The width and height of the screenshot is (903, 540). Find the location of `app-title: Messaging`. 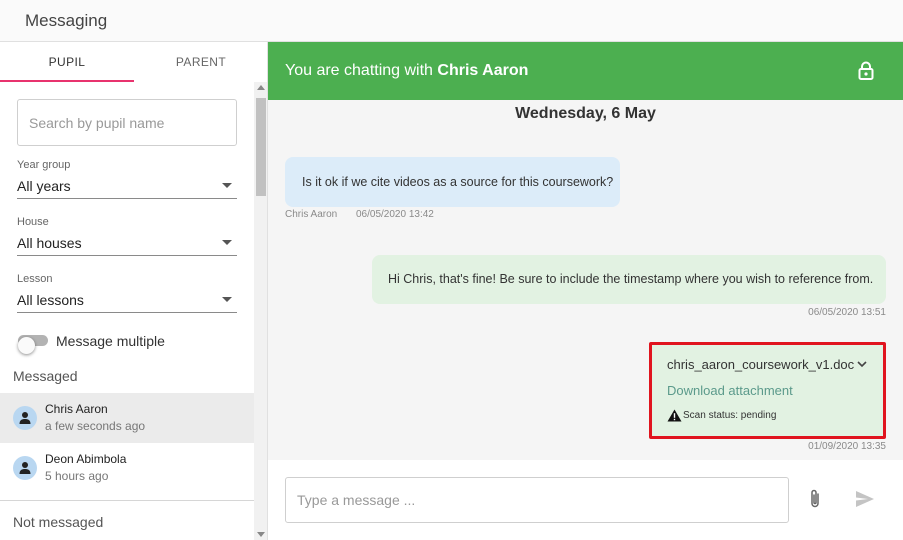

app-title: Messaging is located at coordinates (66, 20).